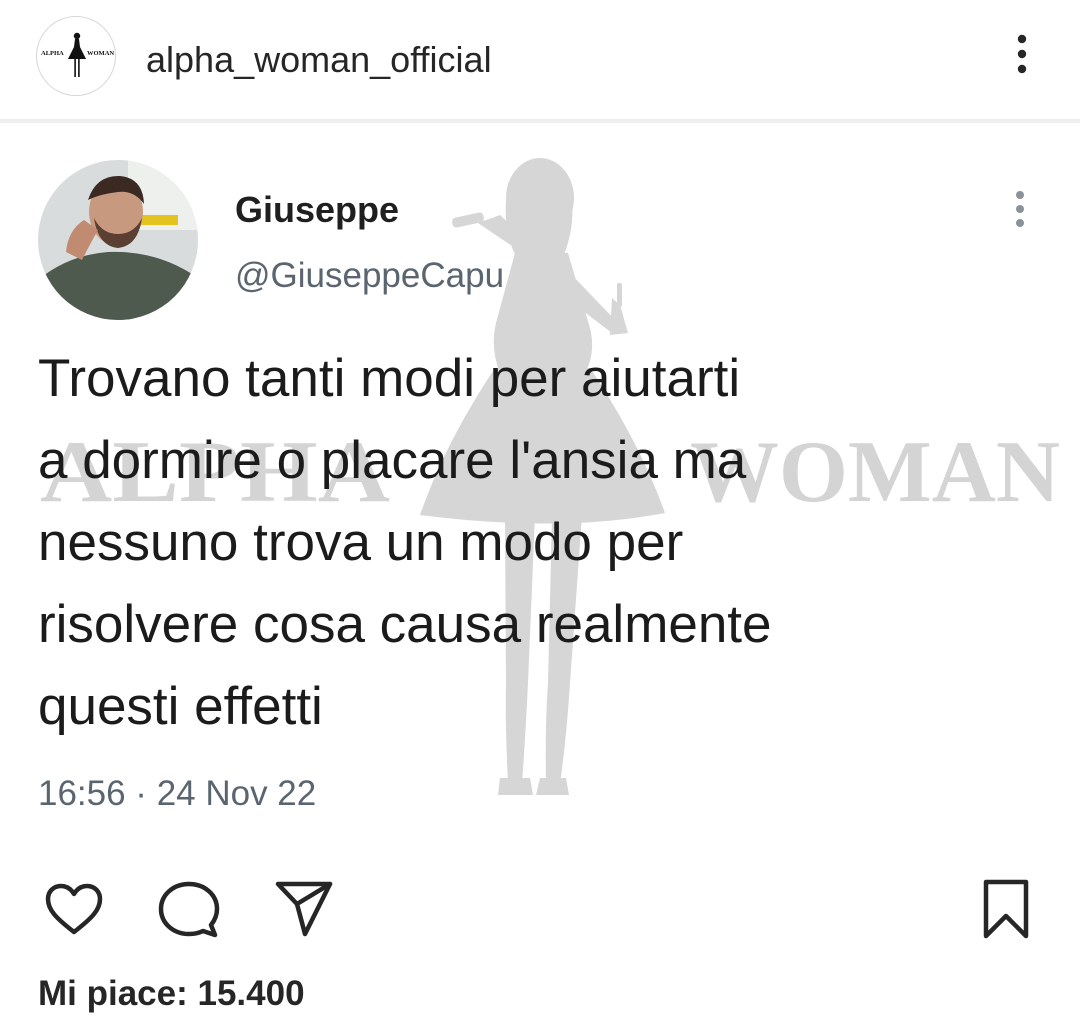 This screenshot has width=1080, height=1025. I want to click on account-avatar: ALPHA WOMAN, so click(76, 56).